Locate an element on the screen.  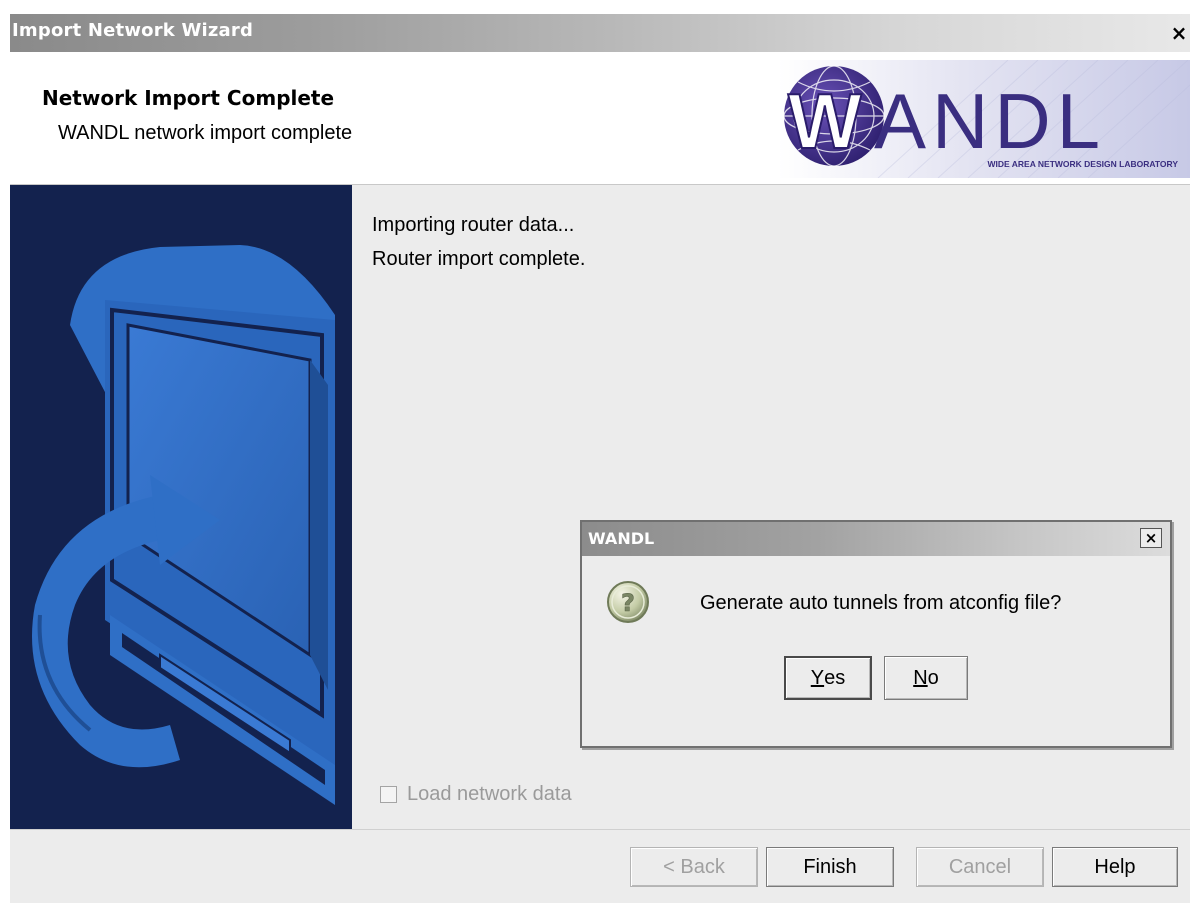
page-subtitle: WANDL network import complete is located at coordinates (205, 133).